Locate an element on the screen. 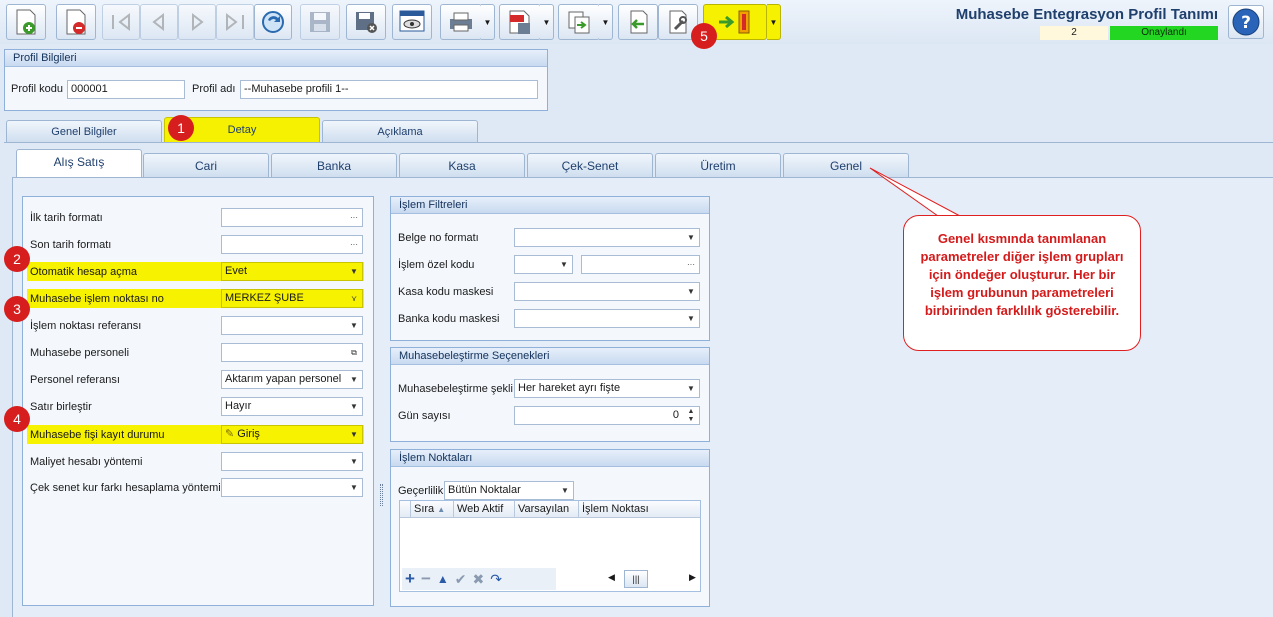 This screenshot has height=617, width=1273. maliyet-hesabi-select: ▼ is located at coordinates (292, 461).